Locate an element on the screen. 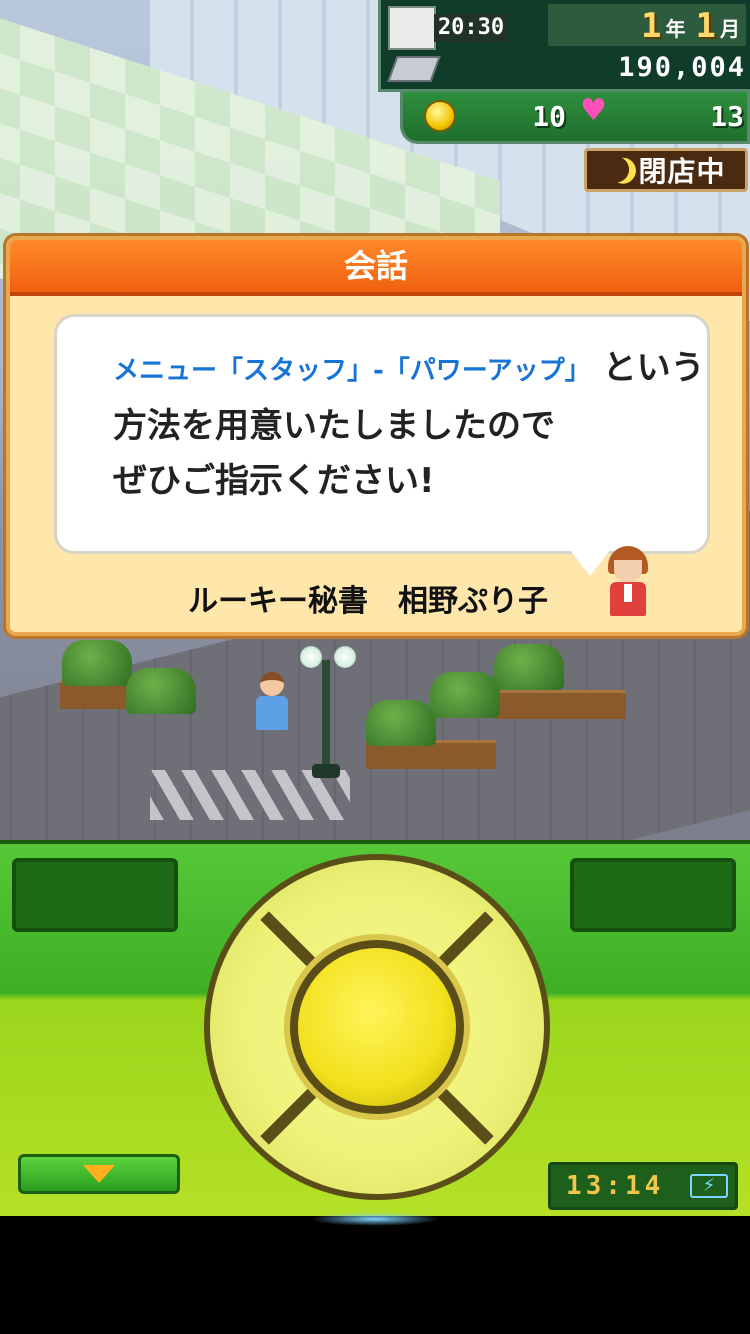 This screenshot has height=1334, width=750. month-unit: 月 is located at coordinates (730, 29).